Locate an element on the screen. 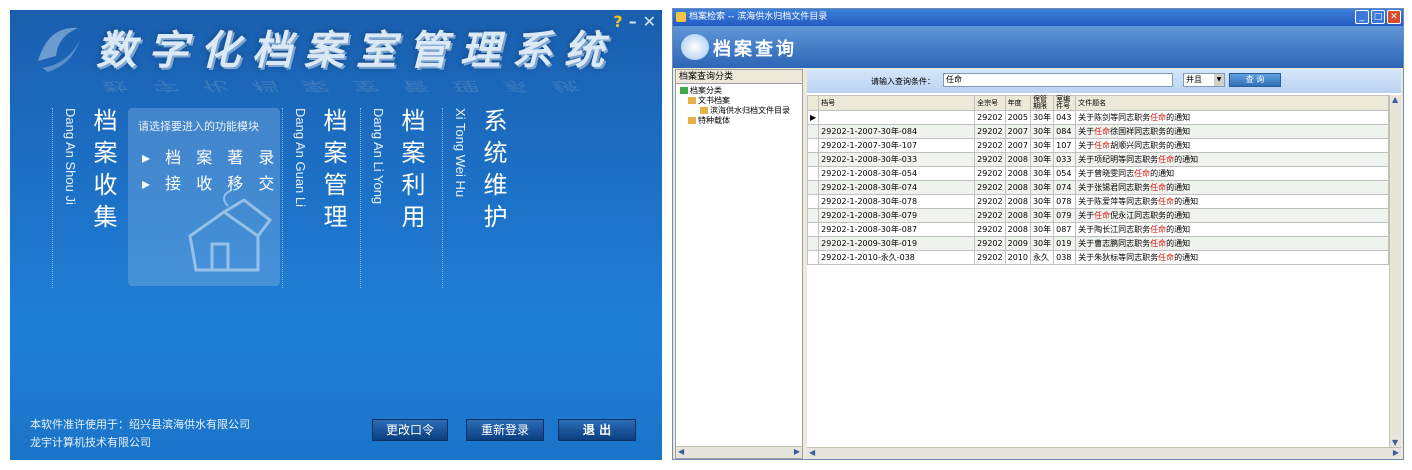  chevron-down-icon: ▼ is located at coordinates (1219, 80).